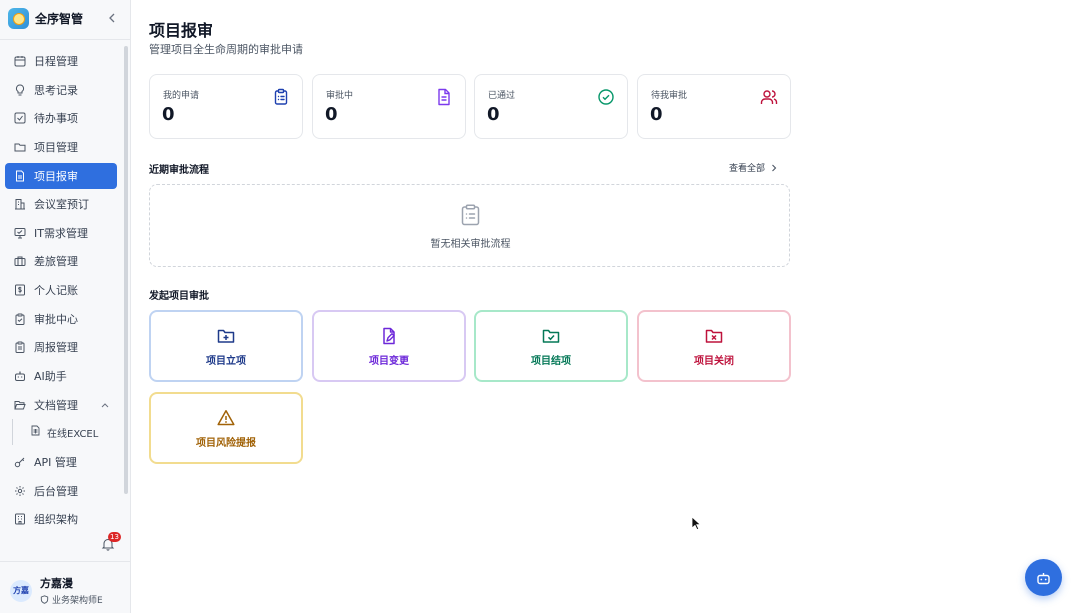  Describe the element at coordinates (551, 346) in the screenshot. I see `action-project-completion: 项目结项` at that location.